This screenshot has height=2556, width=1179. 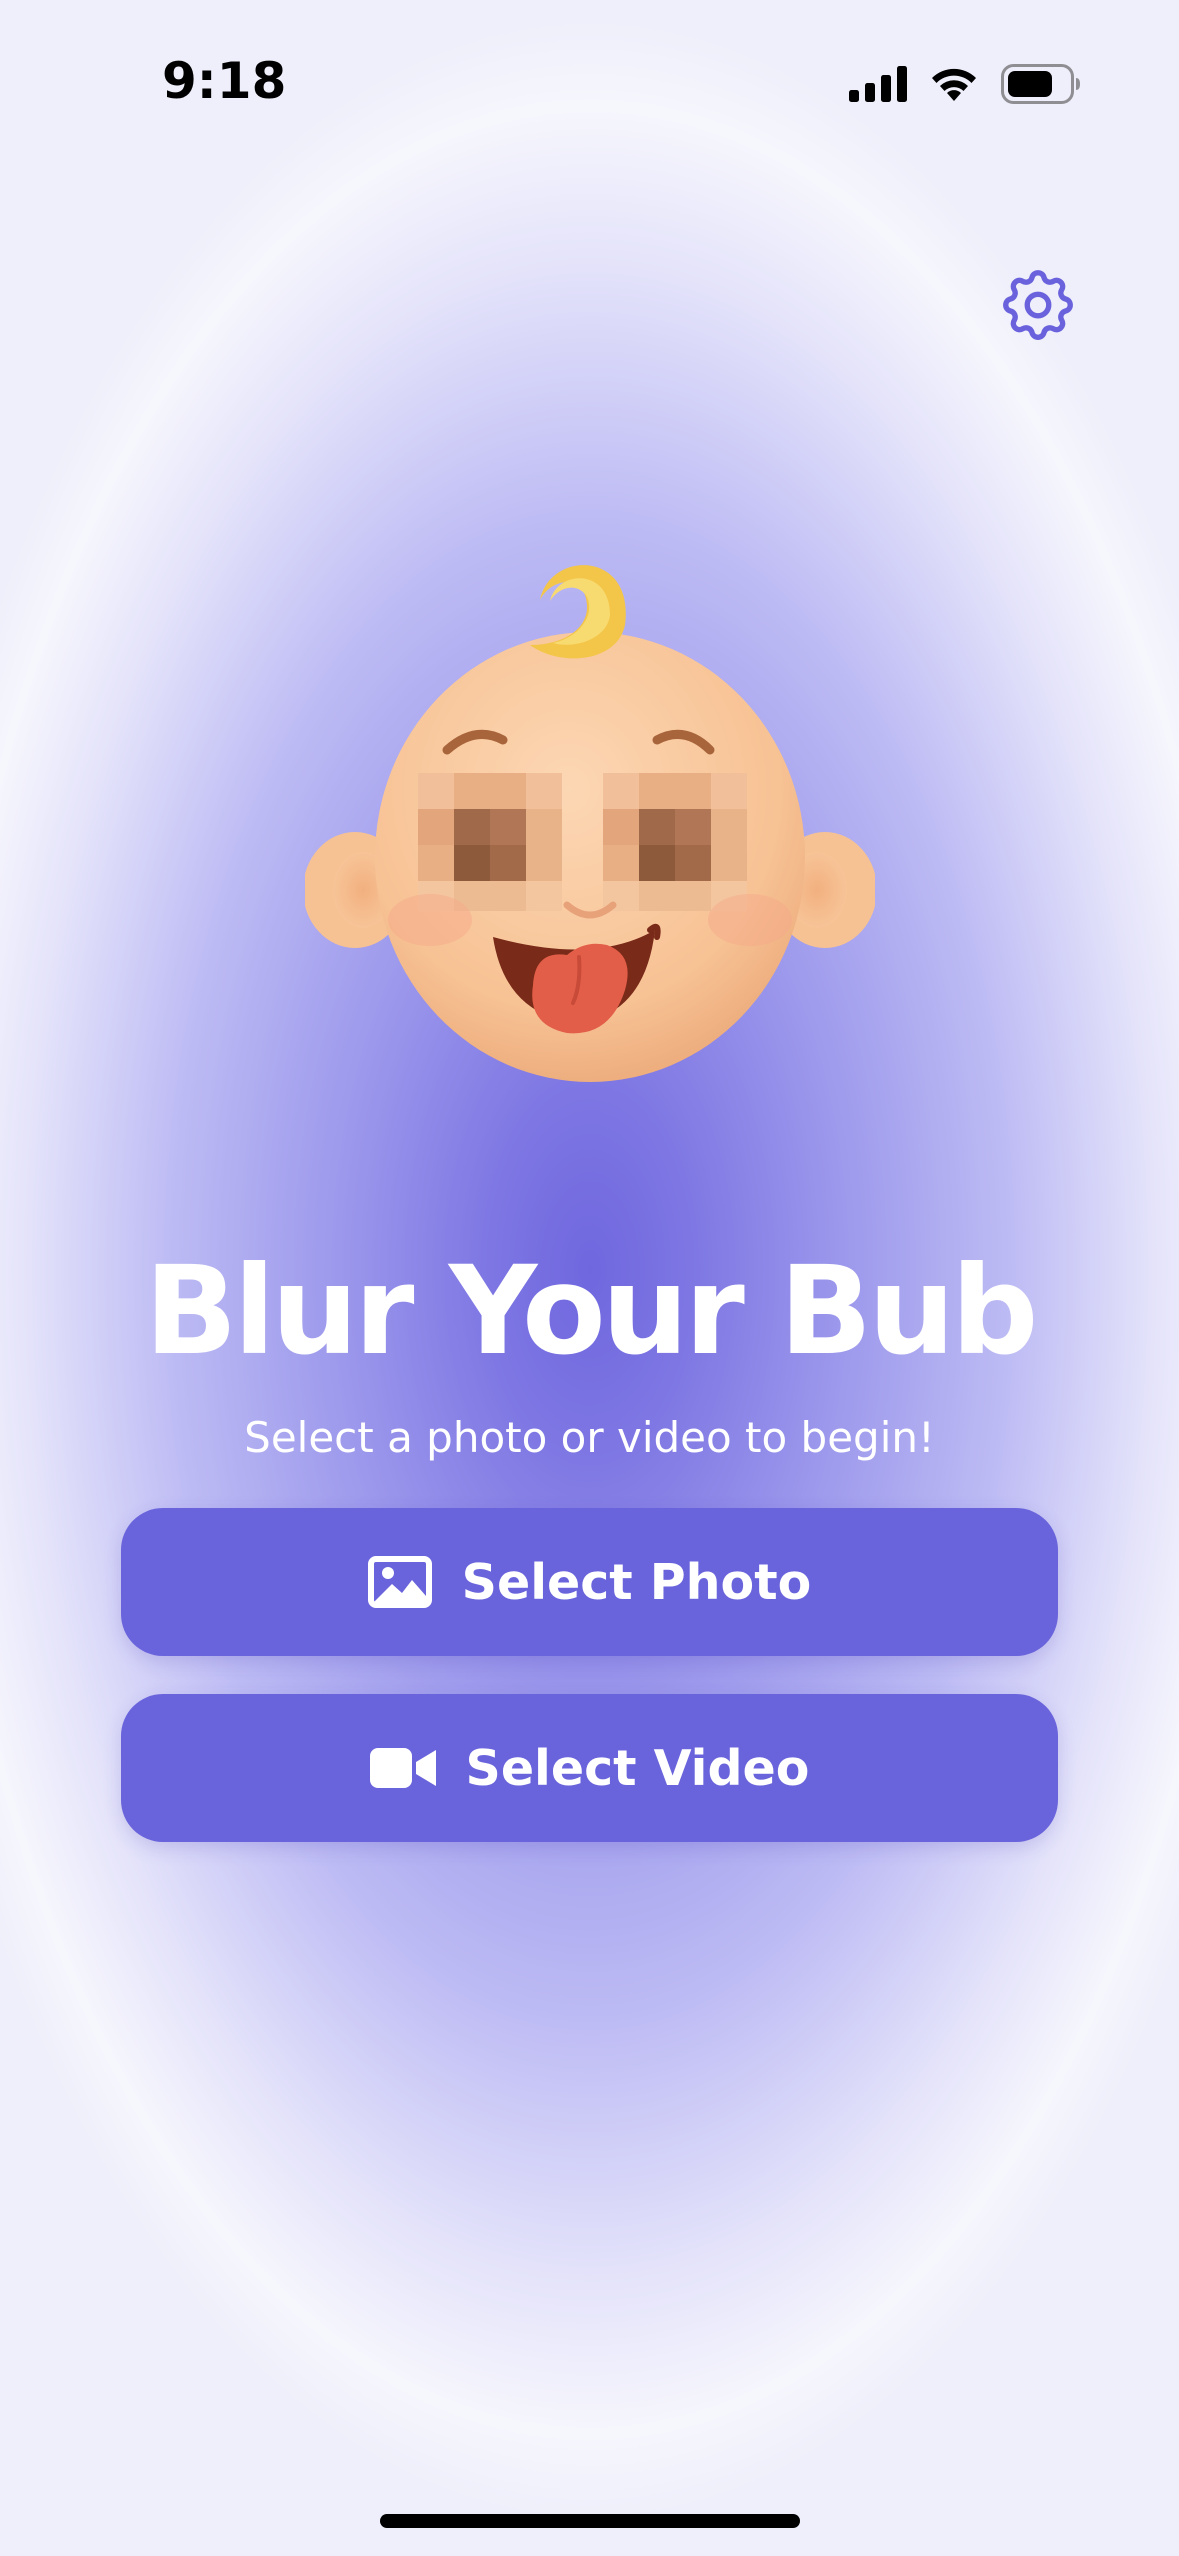 I want to click on battery-icon, so click(x=1040, y=84).